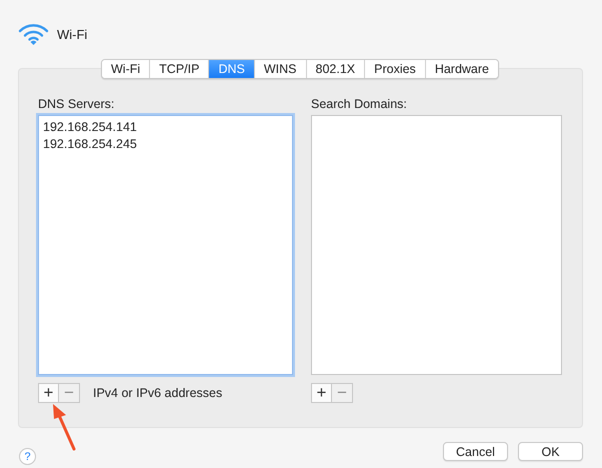  What do you see at coordinates (165, 144) in the screenshot?
I see `server-entry: 192.168.254.245` at bounding box center [165, 144].